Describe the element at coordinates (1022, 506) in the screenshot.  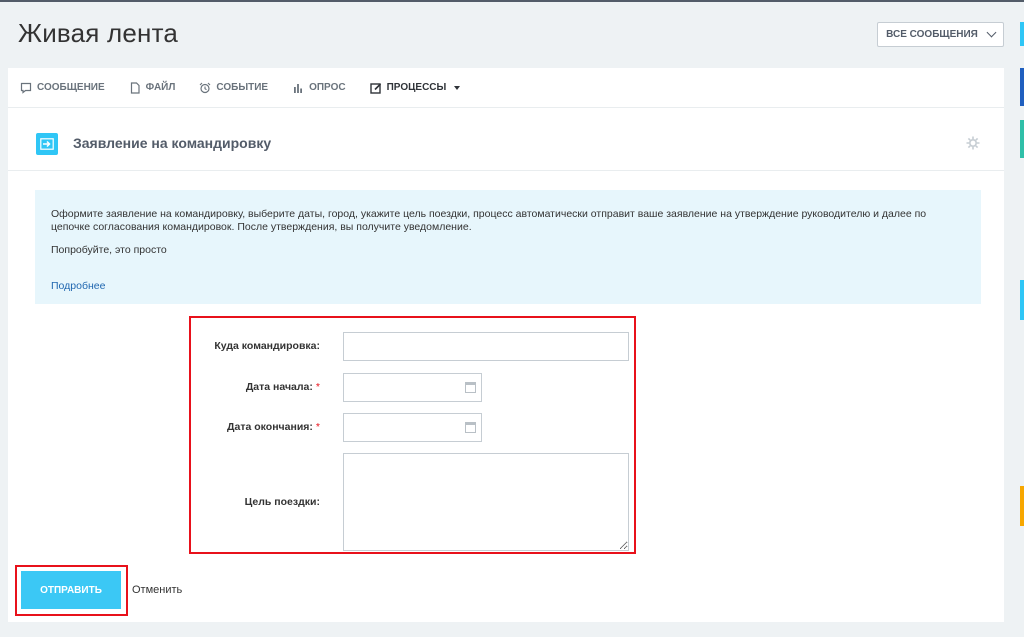
I see `side-strip-orange` at that location.